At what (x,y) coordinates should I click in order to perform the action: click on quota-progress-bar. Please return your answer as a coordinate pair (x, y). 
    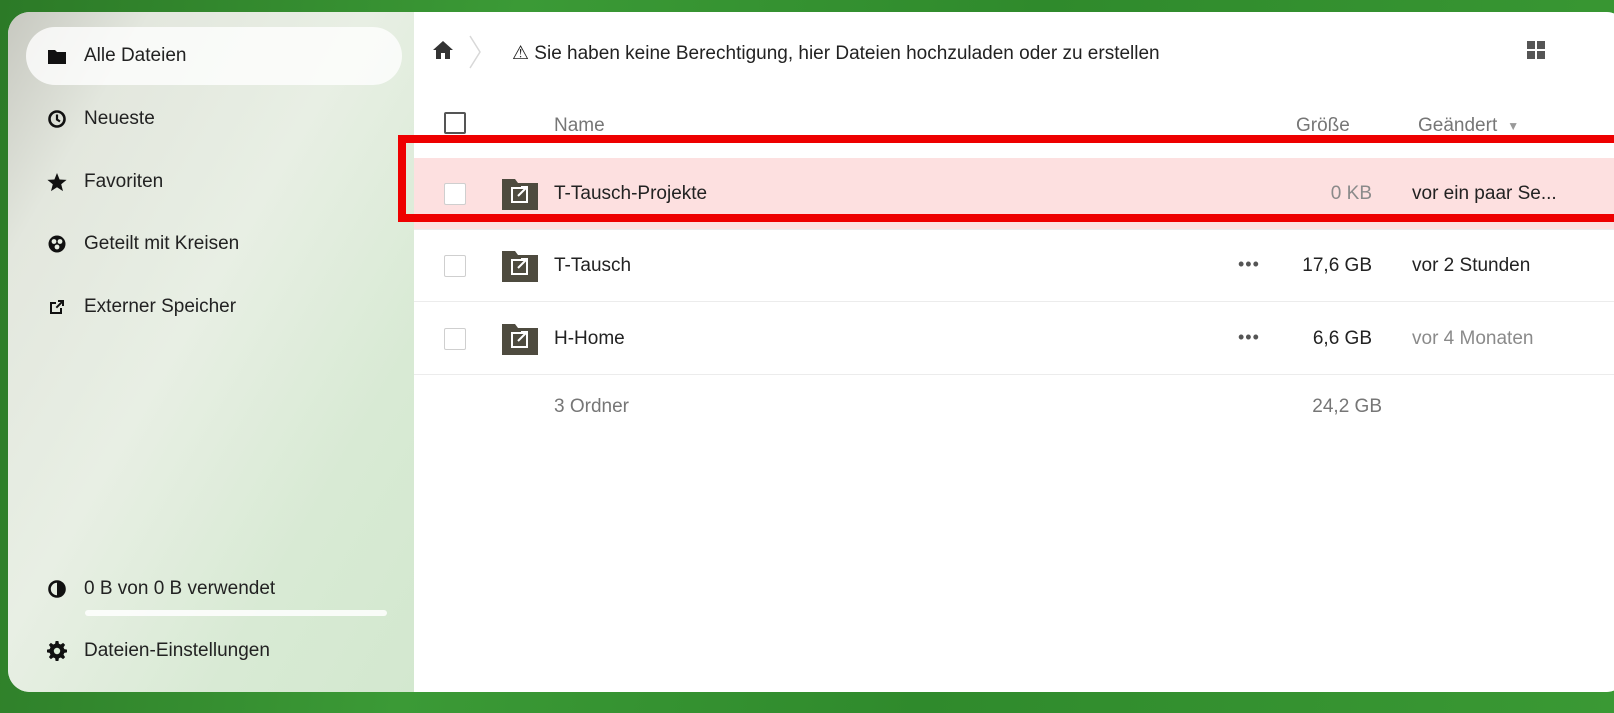
    Looking at the image, I should click on (236, 613).